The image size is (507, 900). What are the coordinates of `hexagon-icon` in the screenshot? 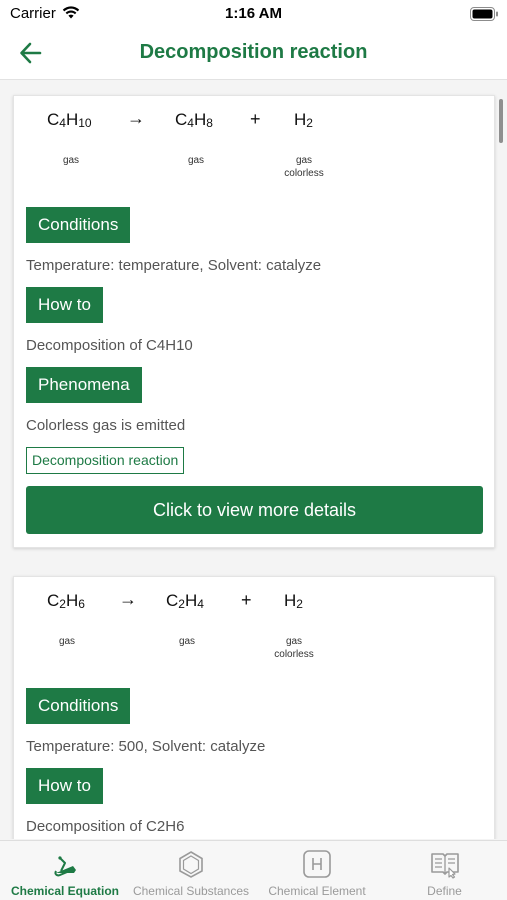 It's located at (191, 864).